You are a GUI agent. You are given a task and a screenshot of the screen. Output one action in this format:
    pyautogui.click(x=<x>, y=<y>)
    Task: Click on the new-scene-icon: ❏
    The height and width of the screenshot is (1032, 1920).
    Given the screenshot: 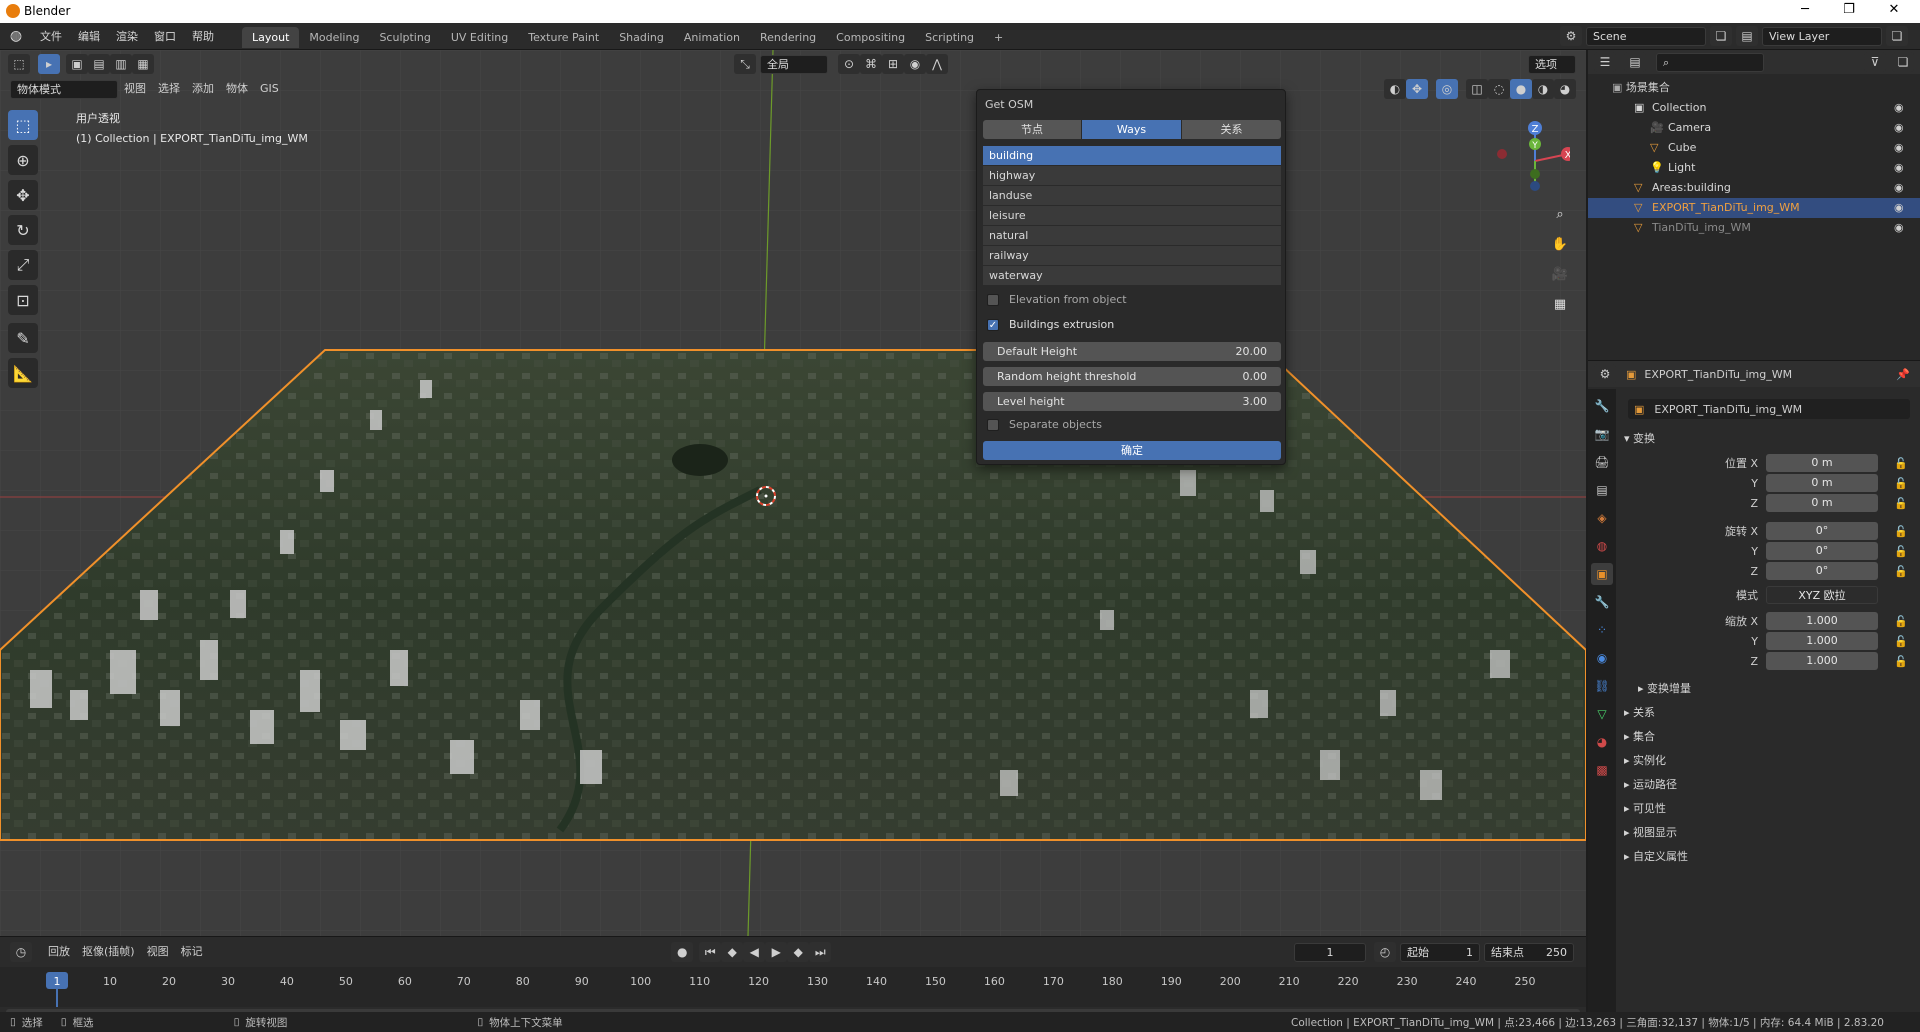 What is the action you would take?
    pyautogui.click(x=1721, y=36)
    